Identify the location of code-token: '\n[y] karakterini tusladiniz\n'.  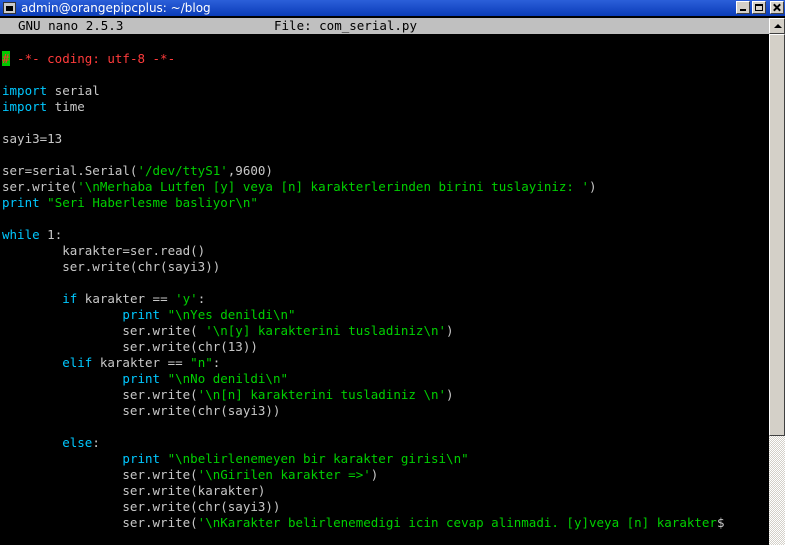
(326, 330).